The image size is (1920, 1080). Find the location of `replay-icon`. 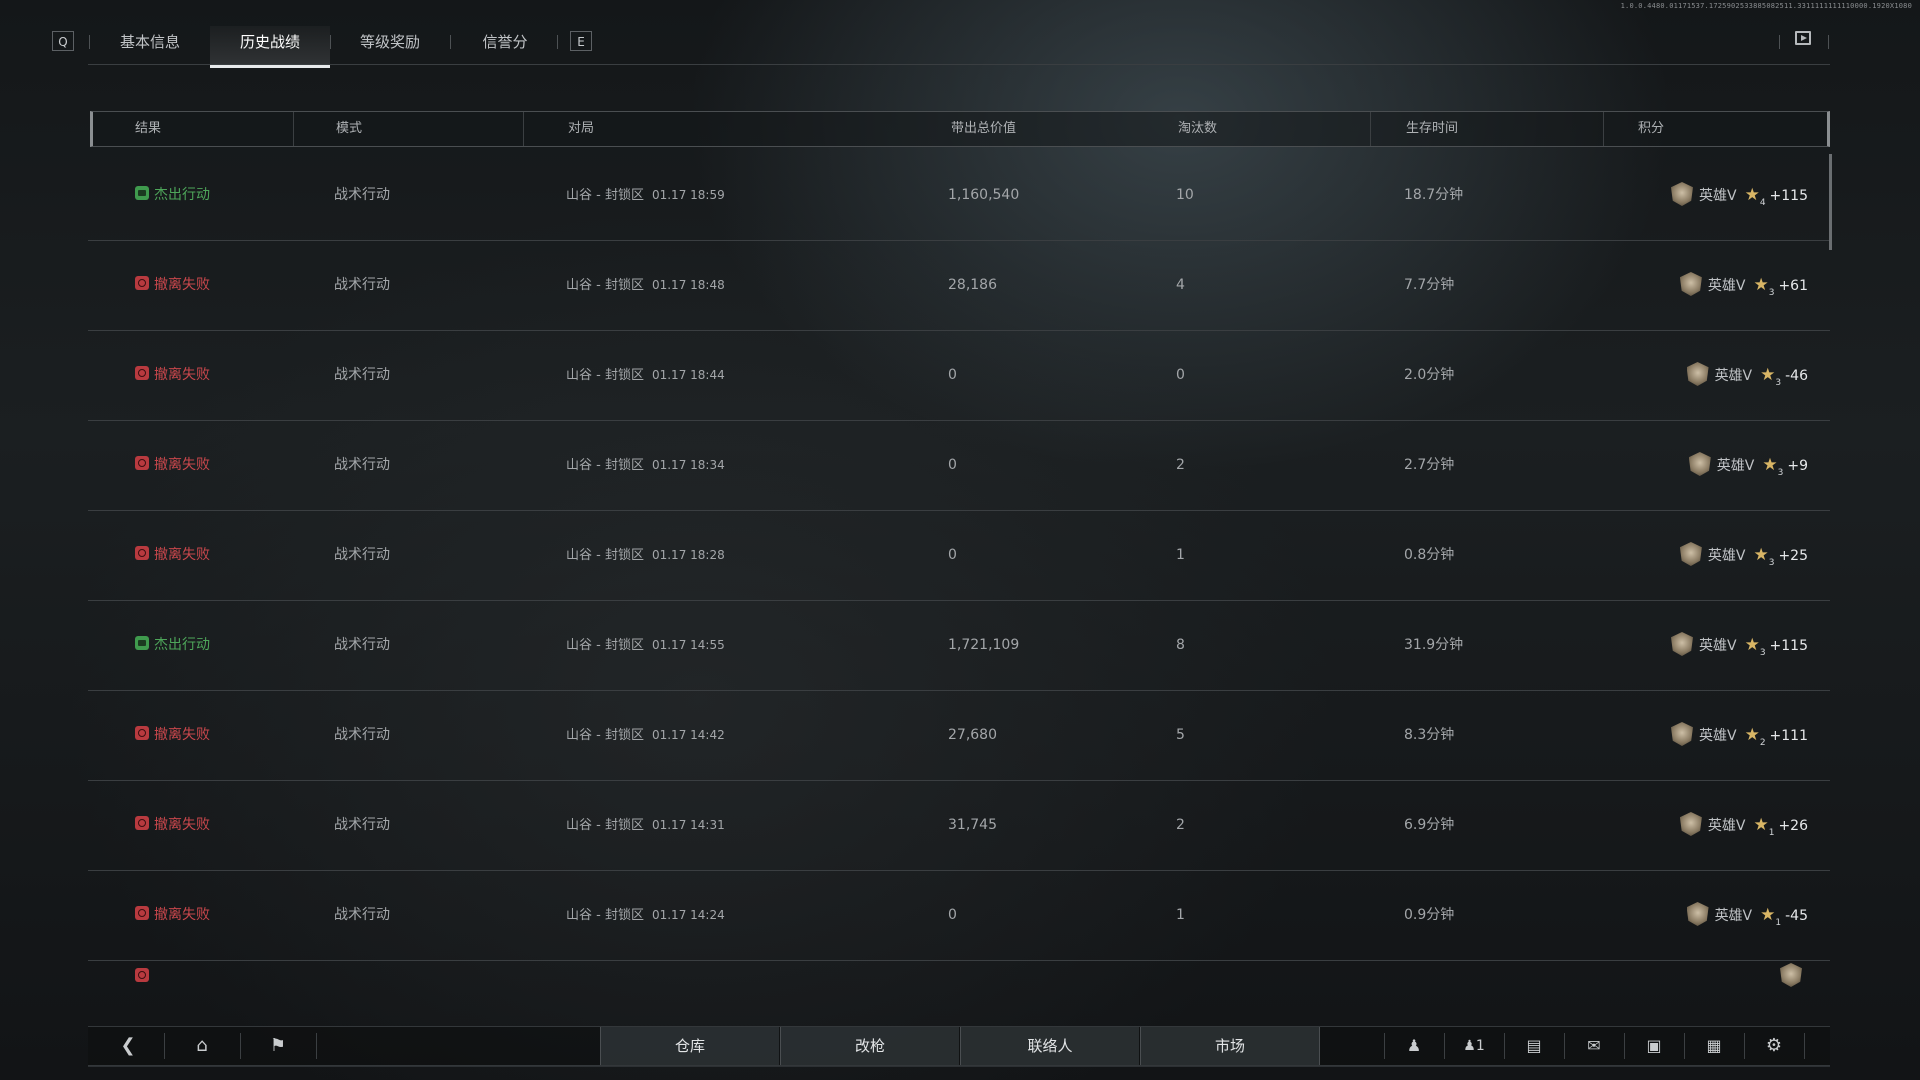

replay-icon is located at coordinates (1803, 38).